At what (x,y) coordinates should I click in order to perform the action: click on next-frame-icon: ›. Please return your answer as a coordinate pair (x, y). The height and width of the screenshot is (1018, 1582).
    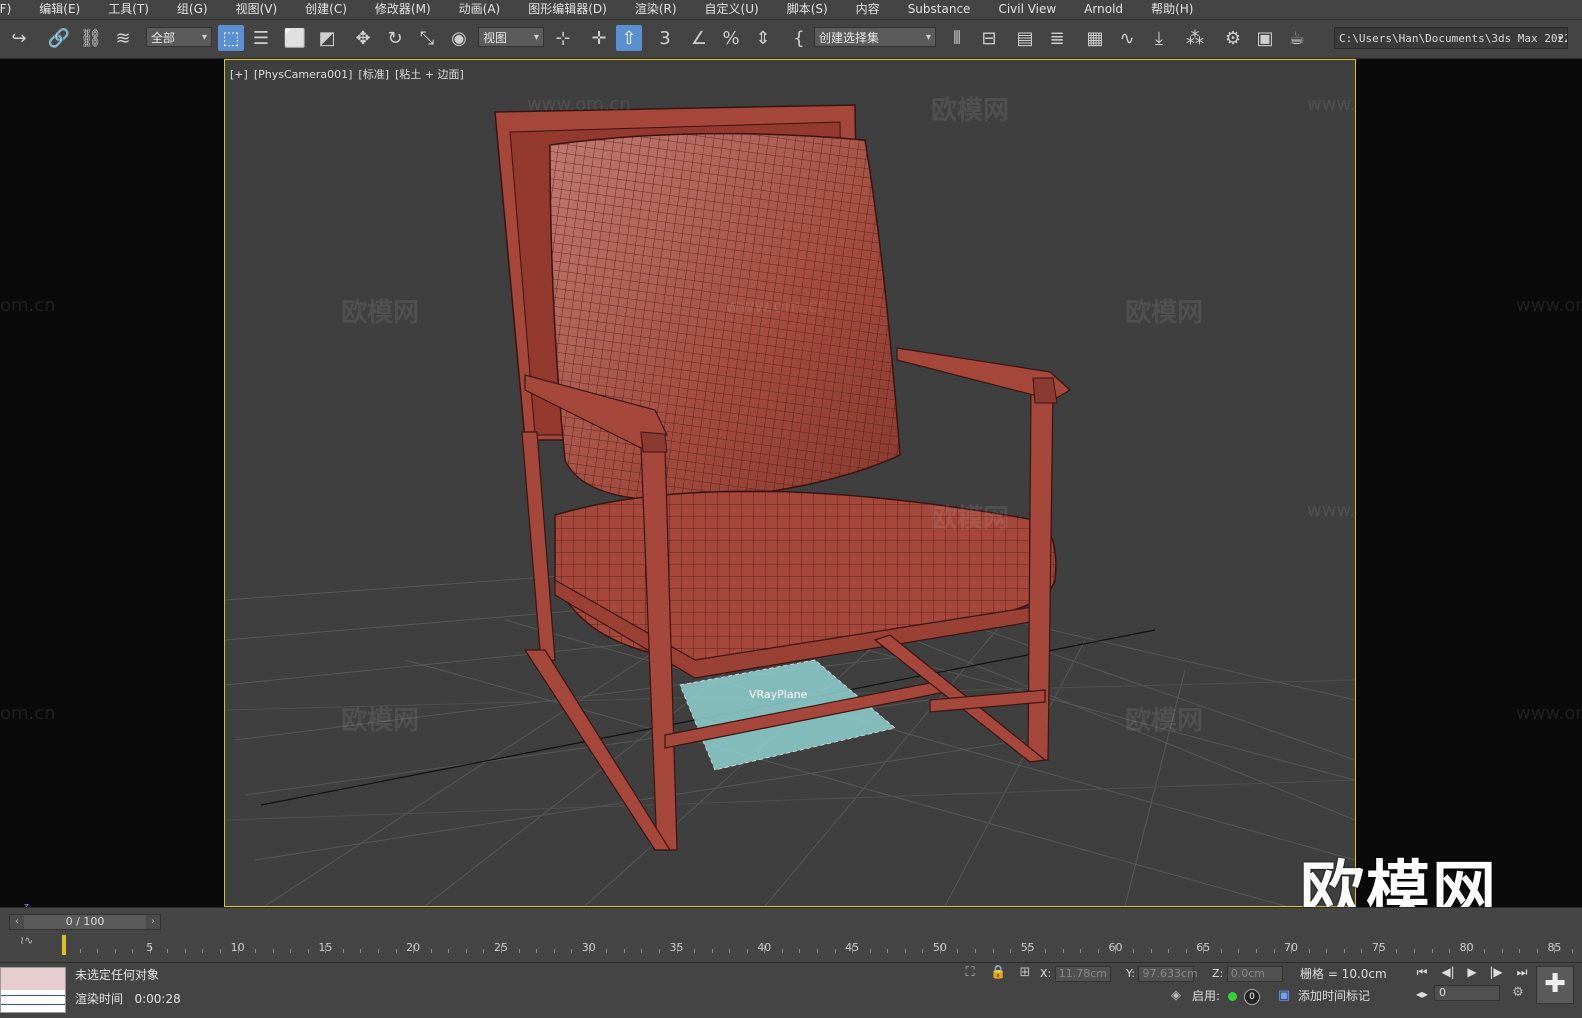
    Looking at the image, I should click on (153, 922).